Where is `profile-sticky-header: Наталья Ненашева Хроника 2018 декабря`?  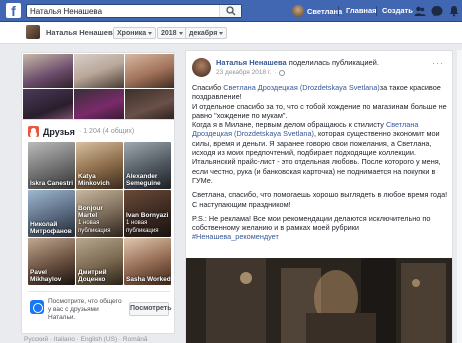
profile-sticky-header: Наталья Ненашева Хроника 2018 декабря is located at coordinates (231, 33).